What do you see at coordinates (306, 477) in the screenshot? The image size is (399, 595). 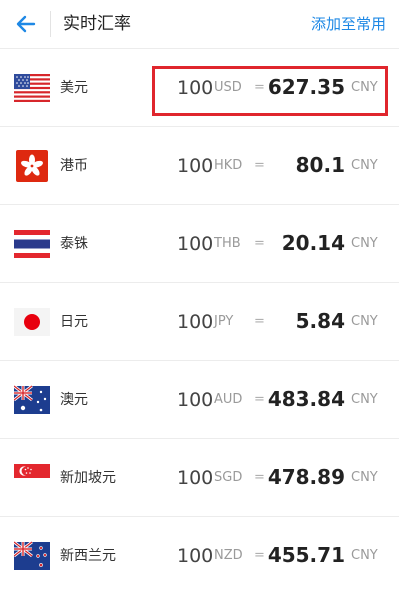 I see `rate-value: 478.89` at bounding box center [306, 477].